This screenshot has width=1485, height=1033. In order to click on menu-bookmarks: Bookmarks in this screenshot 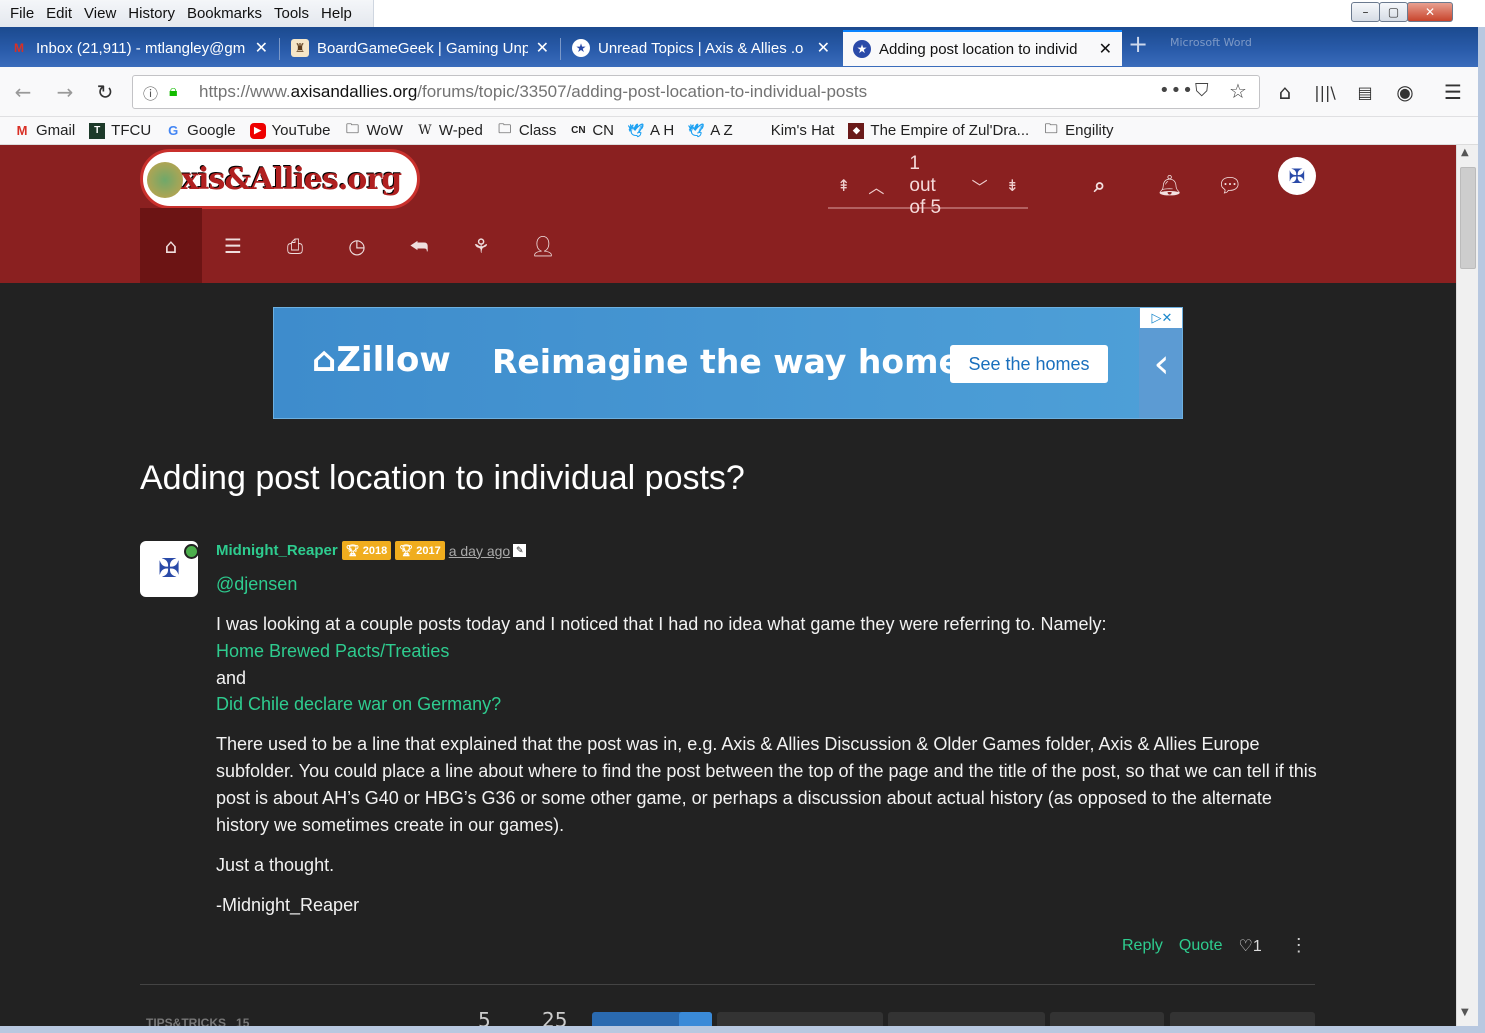, I will do `click(224, 13)`.